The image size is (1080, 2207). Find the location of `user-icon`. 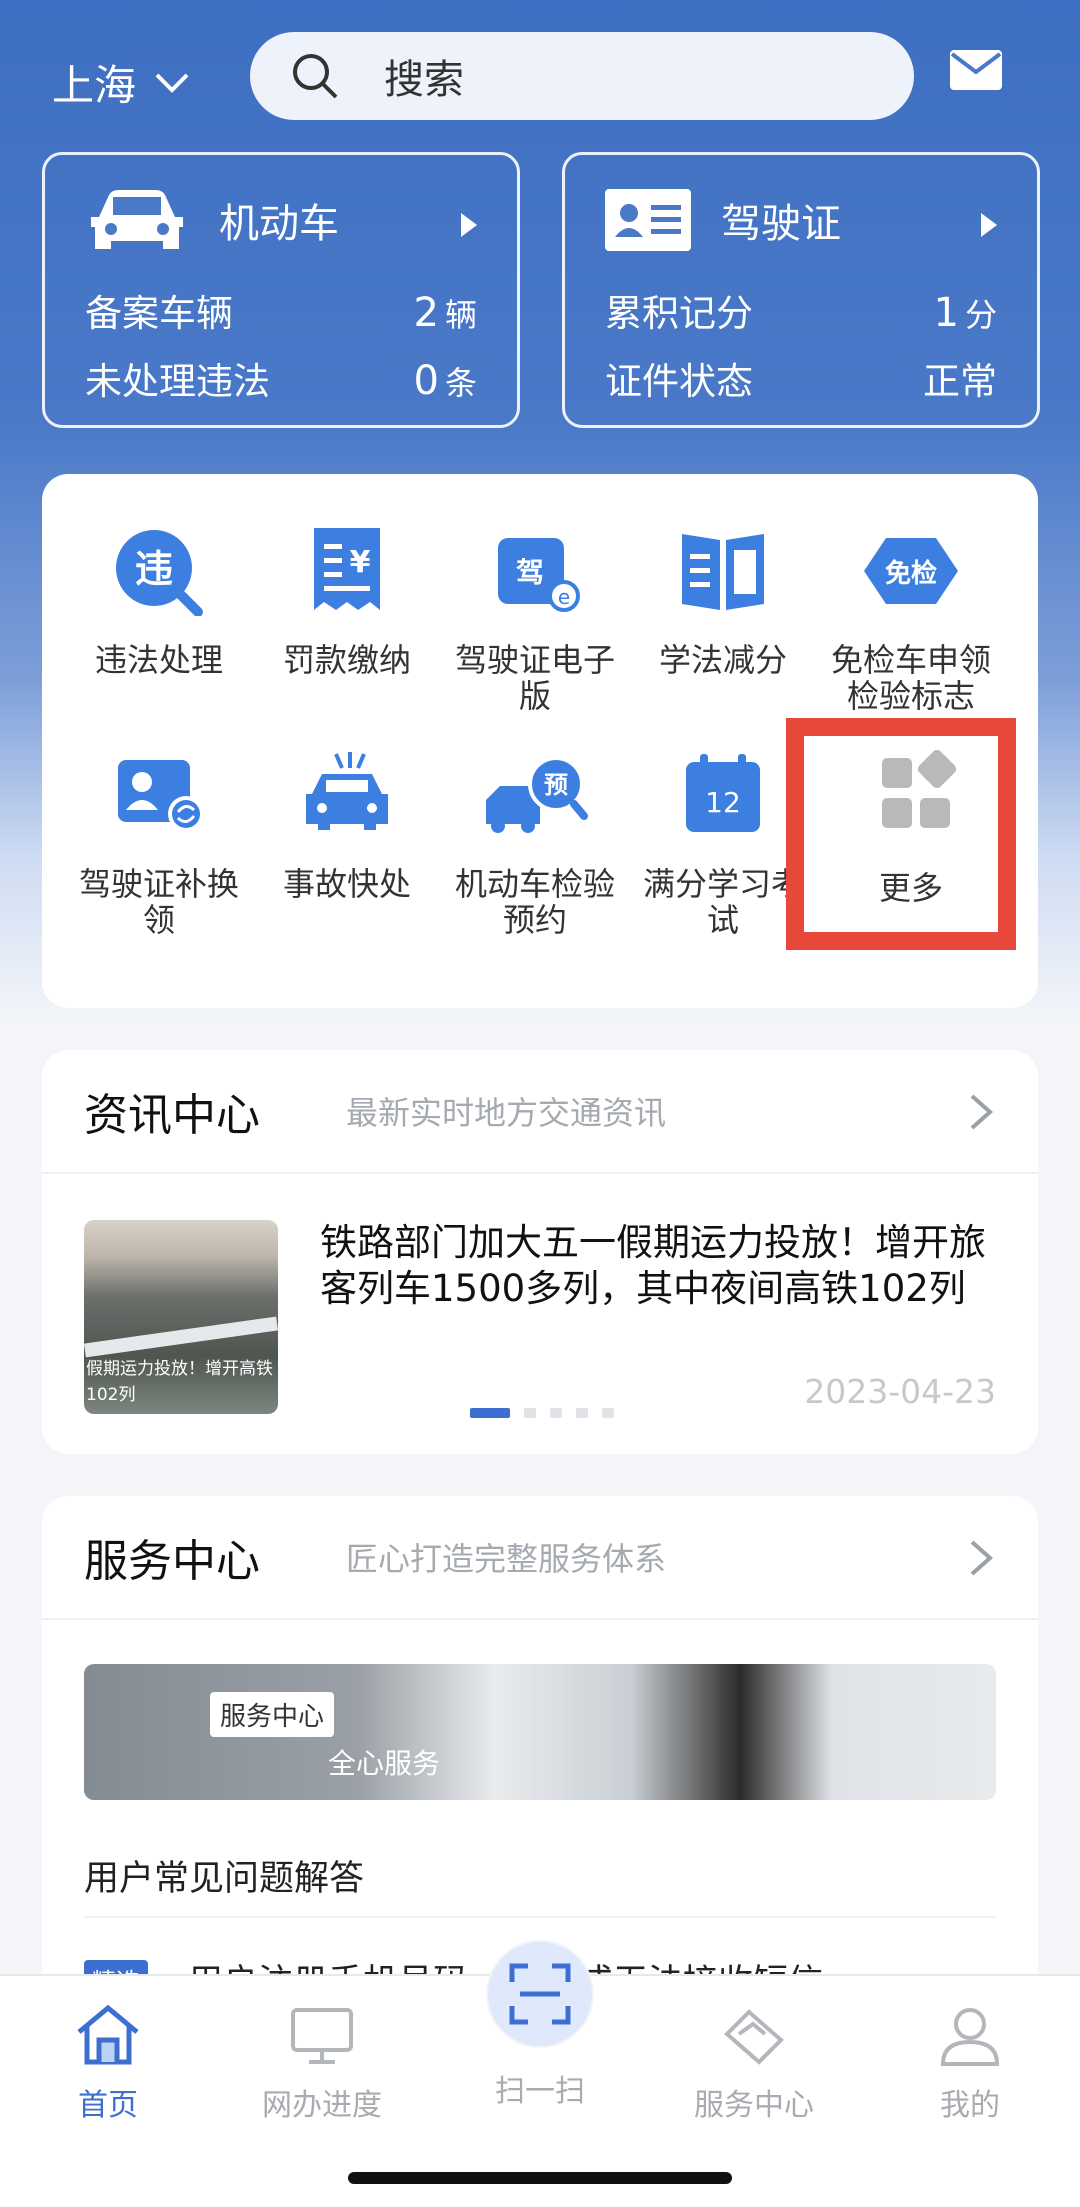

user-icon is located at coordinates (970, 2037).